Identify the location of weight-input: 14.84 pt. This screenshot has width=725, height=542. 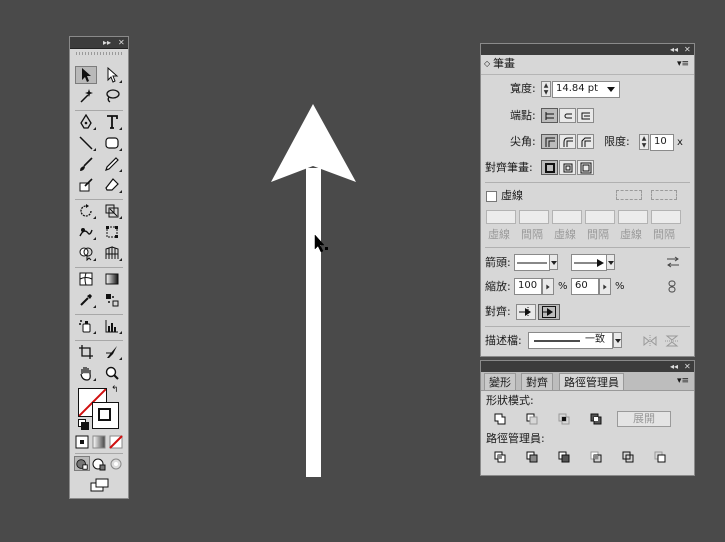
(586, 89).